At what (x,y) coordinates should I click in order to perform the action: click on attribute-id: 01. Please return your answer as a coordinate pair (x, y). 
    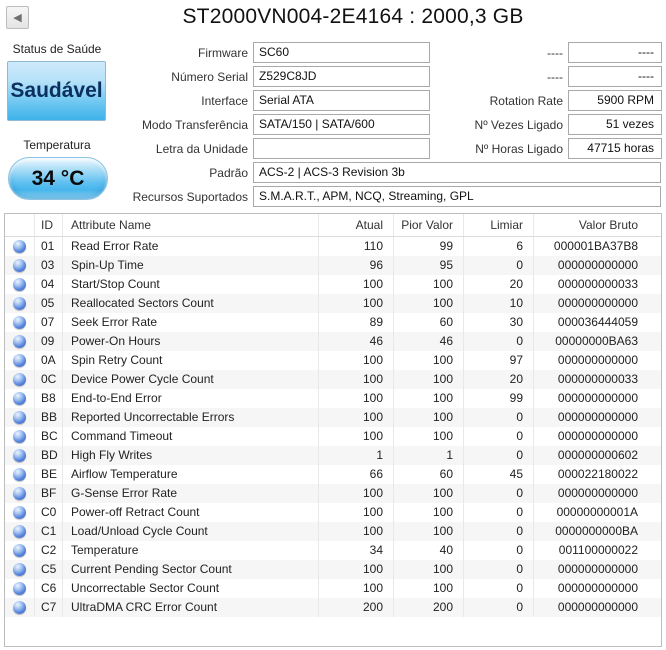
    Looking at the image, I should click on (49, 246).